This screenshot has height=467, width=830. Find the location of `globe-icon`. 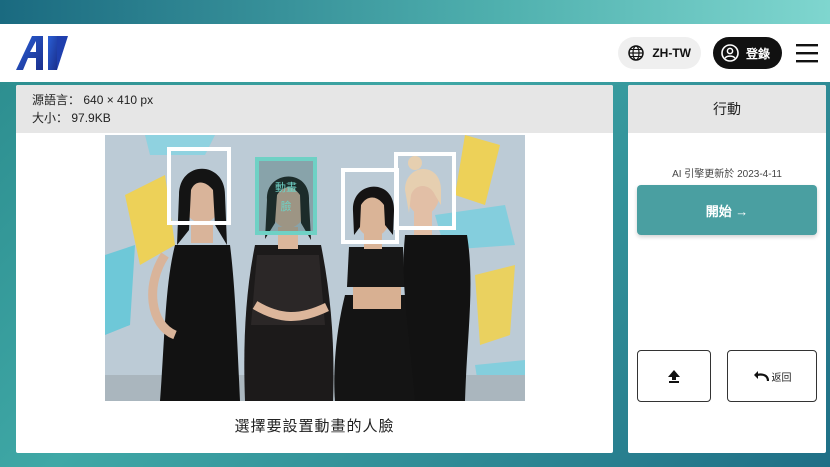

globe-icon is located at coordinates (636, 53).